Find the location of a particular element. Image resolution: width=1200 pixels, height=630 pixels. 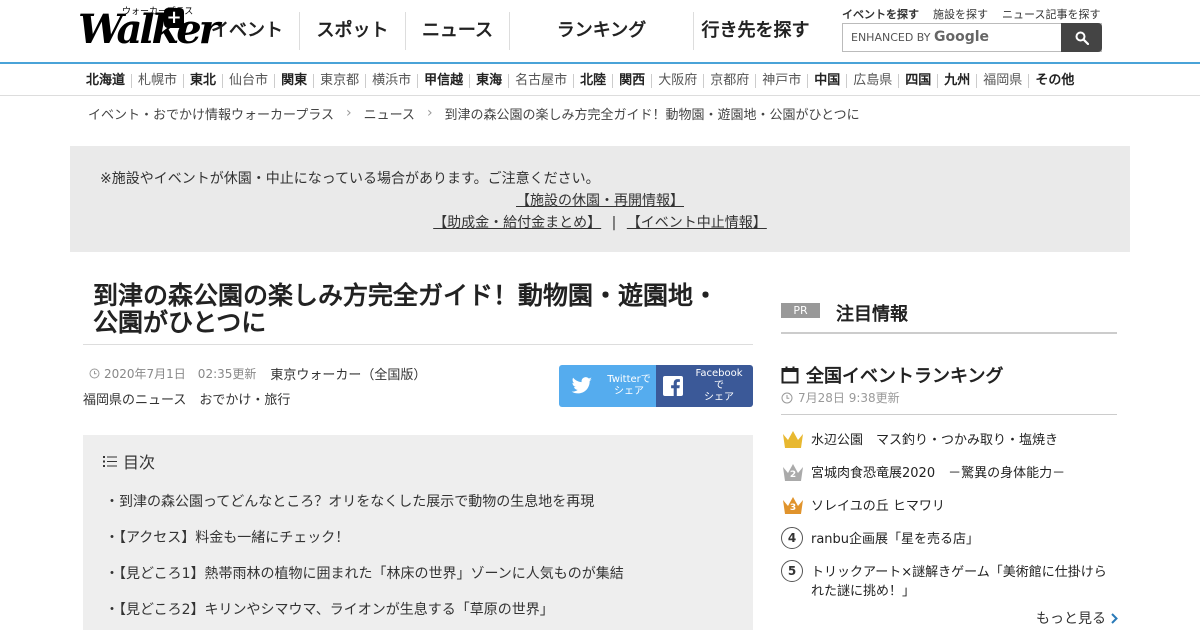

ranking-item-title: 宮城肉食恐竜展2020 －驚異の身体能力－ is located at coordinates (938, 473).